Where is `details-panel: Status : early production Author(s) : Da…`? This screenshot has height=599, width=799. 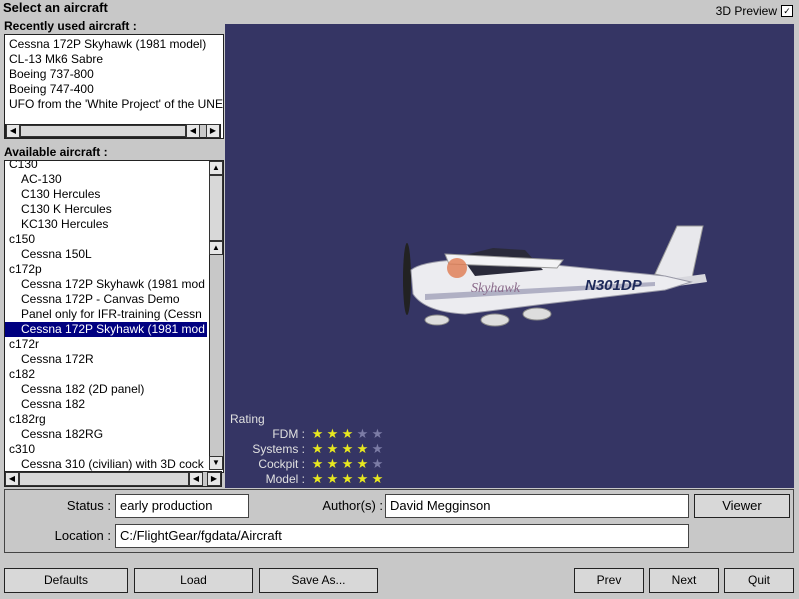
details-panel: Status : early production Author(s) : Da… is located at coordinates (399, 521).